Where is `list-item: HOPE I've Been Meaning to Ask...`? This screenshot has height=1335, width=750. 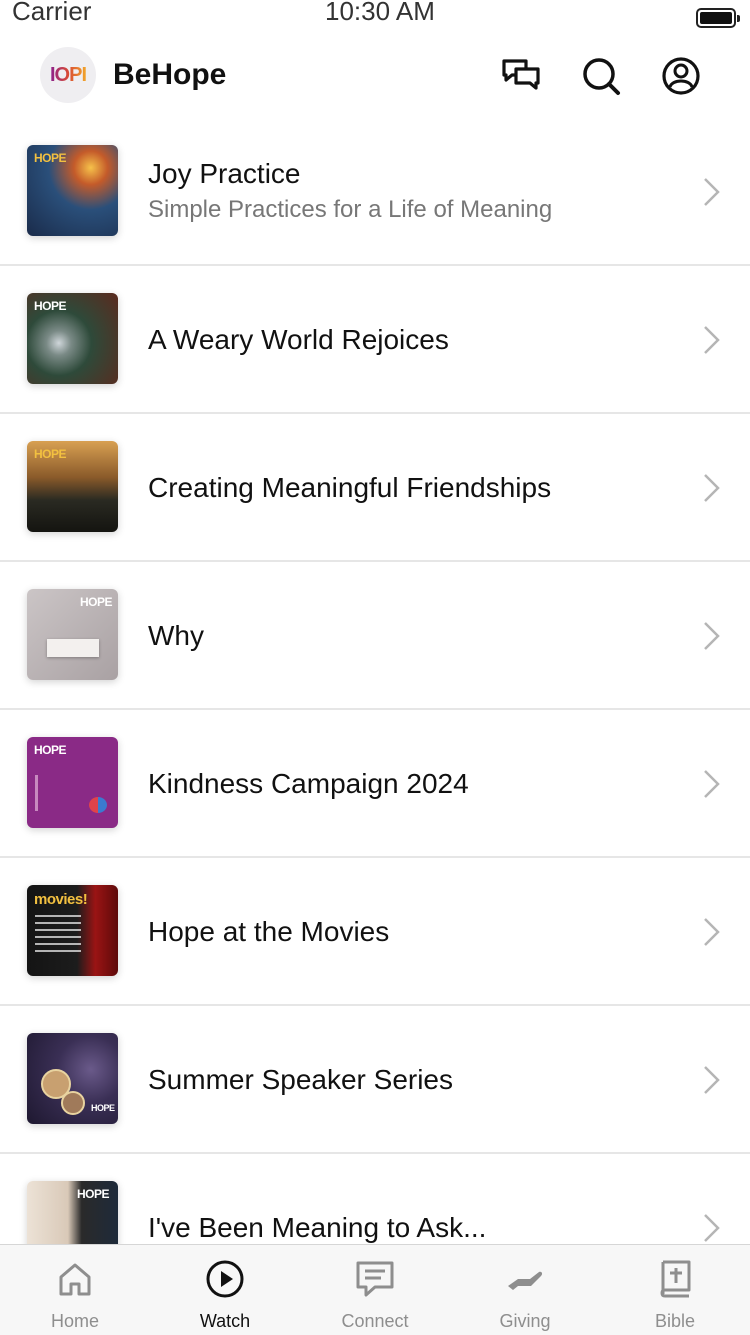
list-item: HOPE I've Been Meaning to Ask... is located at coordinates (375, 1199).